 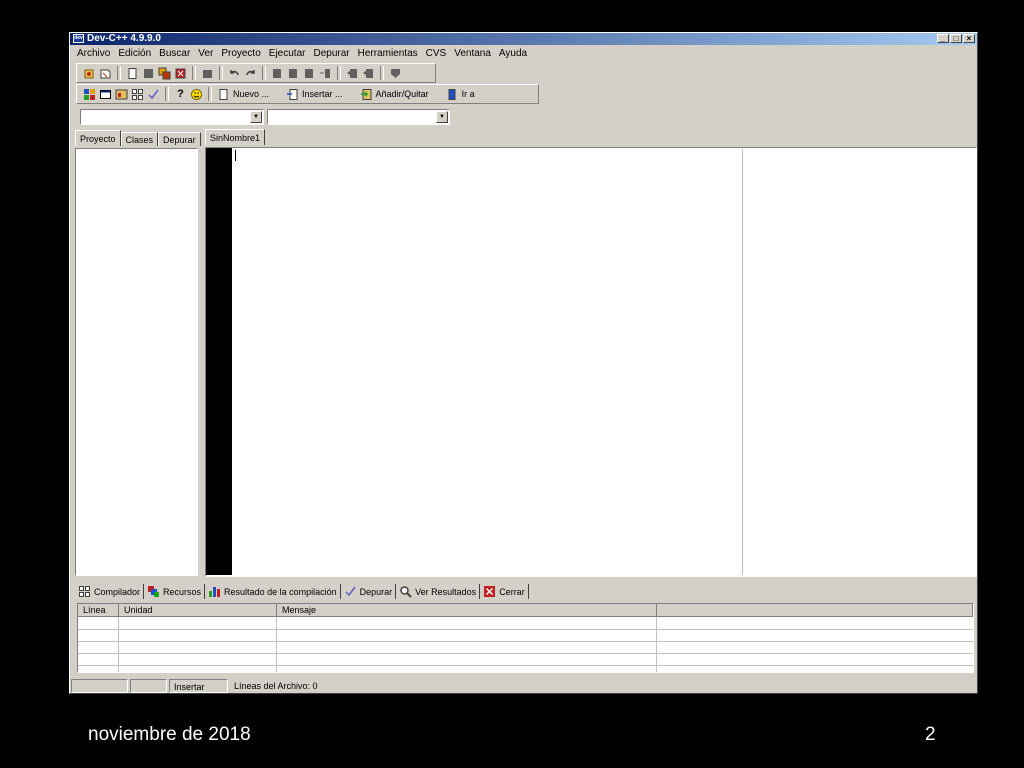 What do you see at coordinates (437, 54) in the screenshot?
I see `menu-cvs: CVS` at bounding box center [437, 54].